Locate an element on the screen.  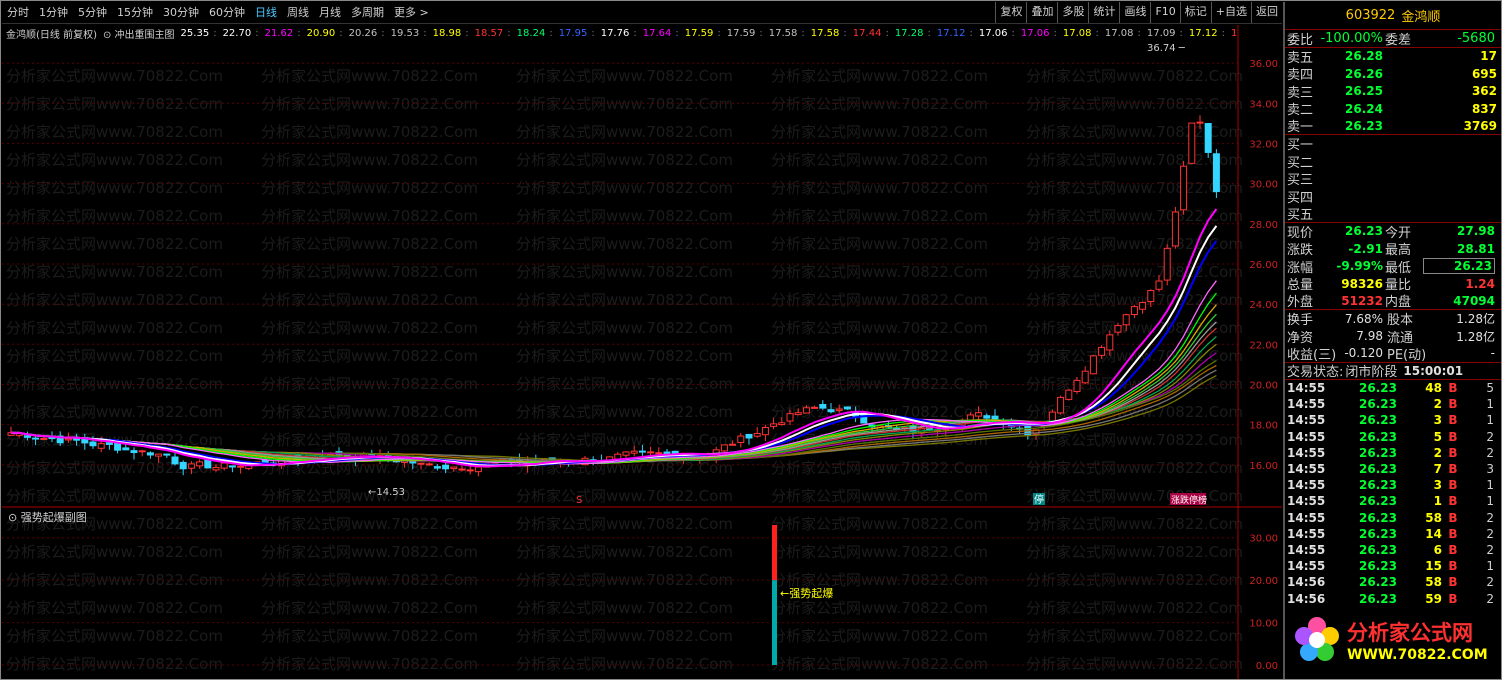
bid-row: 买三 is located at coordinates (1393, 179).